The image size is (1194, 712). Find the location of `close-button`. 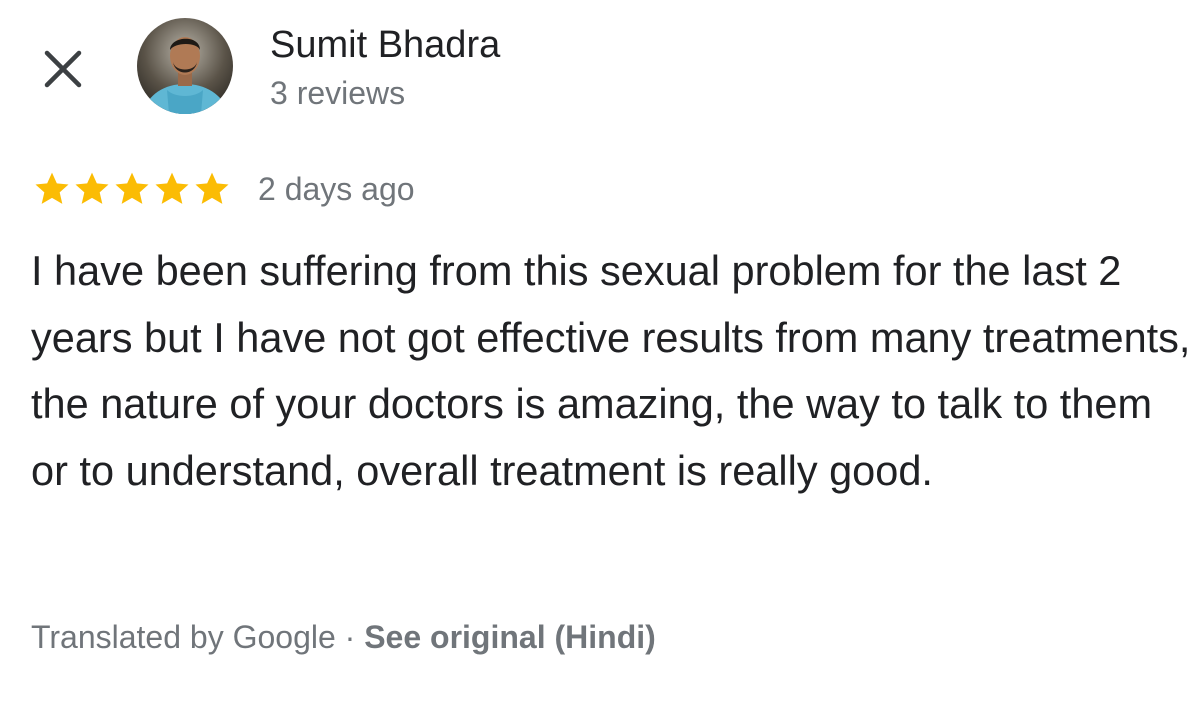

close-button is located at coordinates (63, 69).